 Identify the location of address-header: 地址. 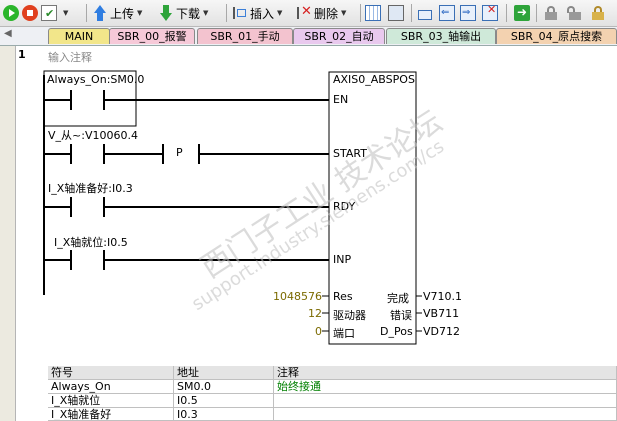
(224, 373).